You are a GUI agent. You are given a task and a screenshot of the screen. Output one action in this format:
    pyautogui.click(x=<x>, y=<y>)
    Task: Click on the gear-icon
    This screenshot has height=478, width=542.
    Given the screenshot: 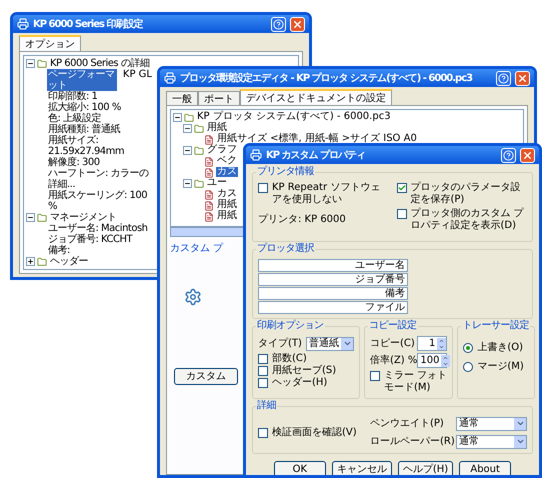 What is the action you would take?
    pyautogui.click(x=193, y=297)
    